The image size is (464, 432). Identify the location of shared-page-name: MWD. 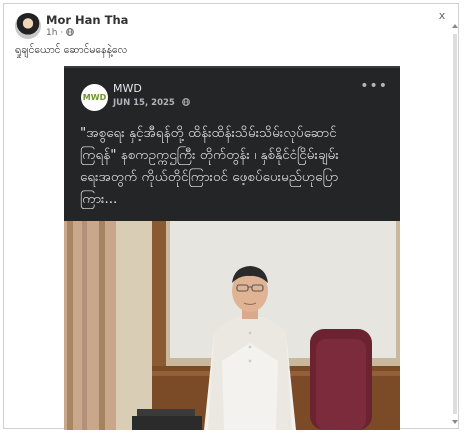
(127, 88).